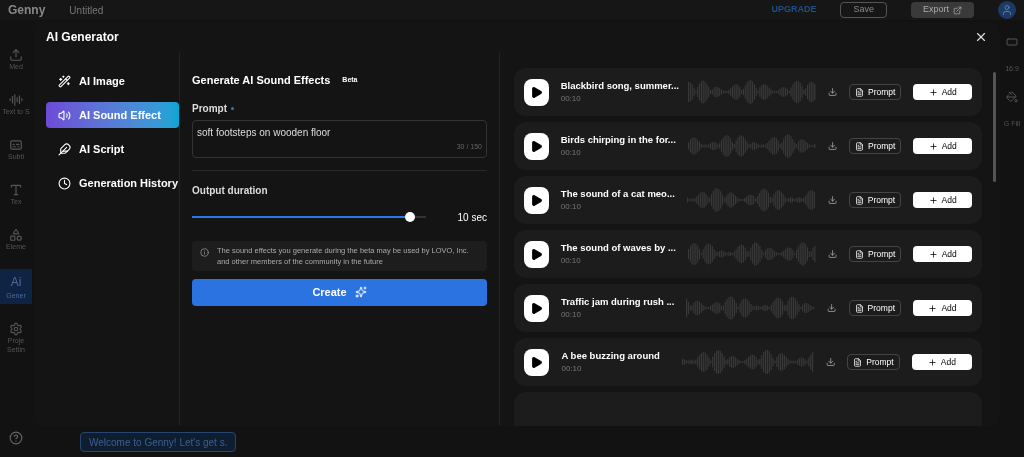 This screenshot has height=457, width=1024. I want to click on save-button: Save, so click(863, 10).